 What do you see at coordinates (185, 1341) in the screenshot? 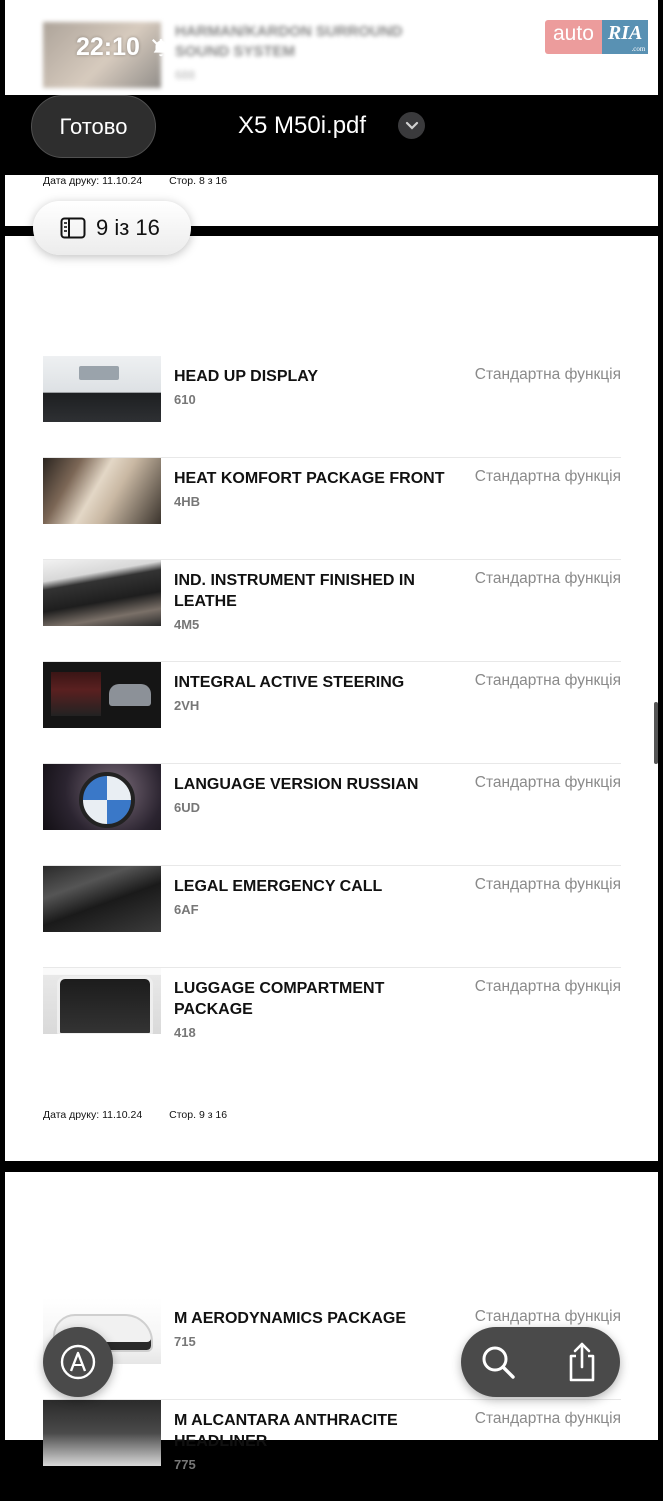
I see `feature-code: 715` at bounding box center [185, 1341].